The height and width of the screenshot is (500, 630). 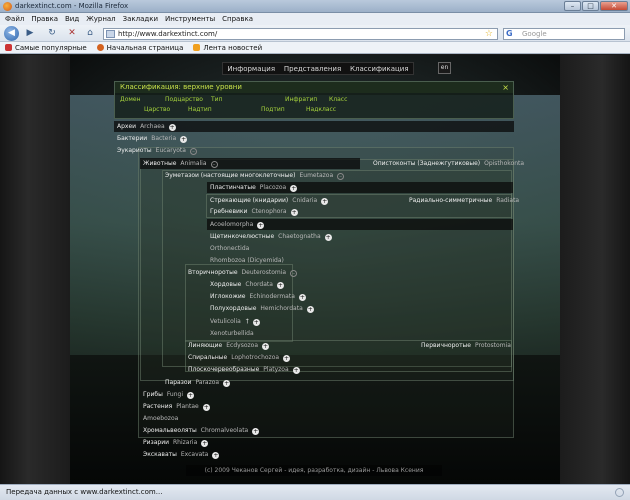 What do you see at coordinates (307, 211) in the screenshot?
I see `taxon-ctenophora: Гребневики Ctenophora +` at bounding box center [307, 211].